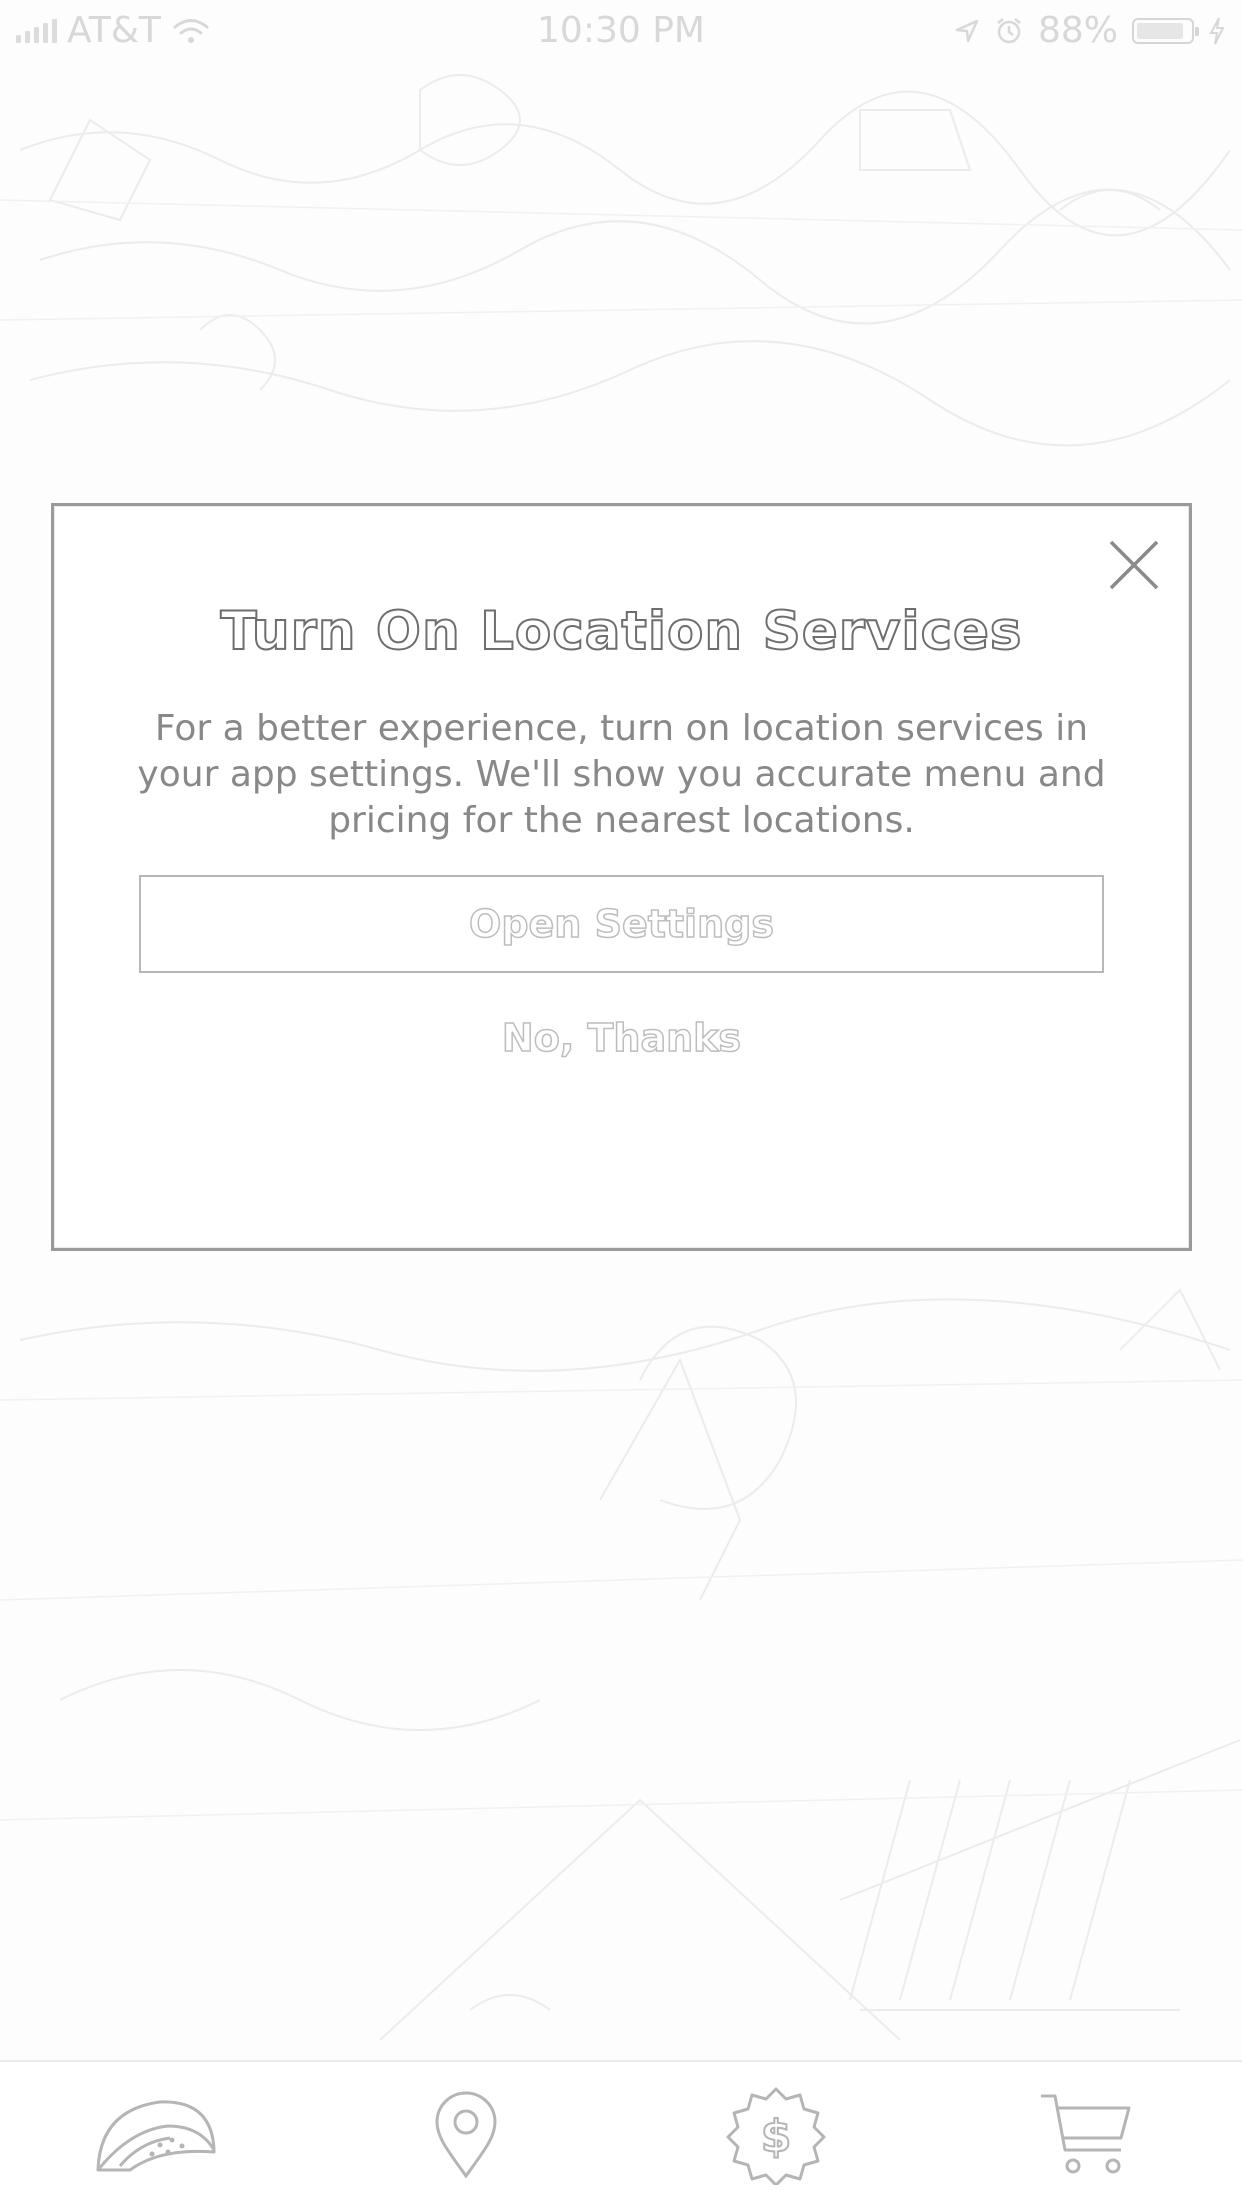 This screenshot has height=2208, width=1242. I want to click on modal-title: Turn On Location Services, so click(621, 631).